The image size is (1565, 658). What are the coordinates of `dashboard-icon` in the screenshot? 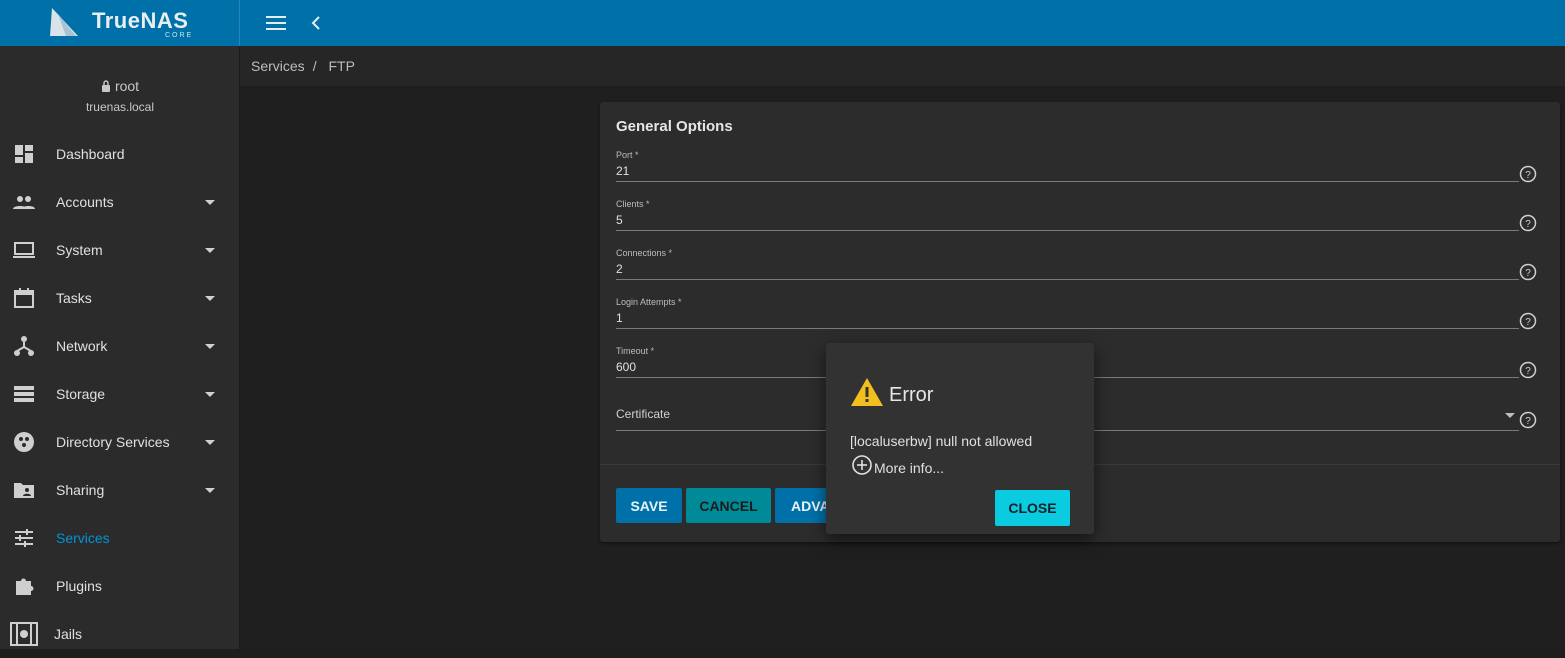 It's located at (24, 154).